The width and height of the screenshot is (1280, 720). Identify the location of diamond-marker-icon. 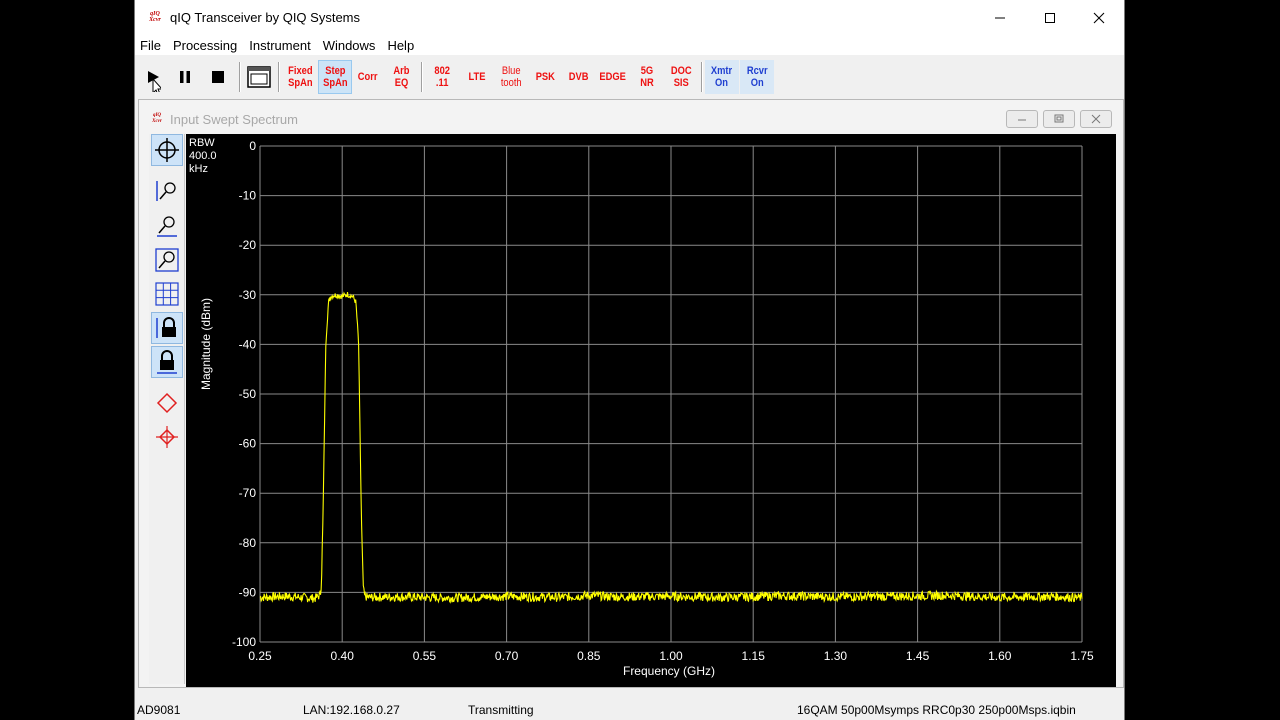
(167, 403).